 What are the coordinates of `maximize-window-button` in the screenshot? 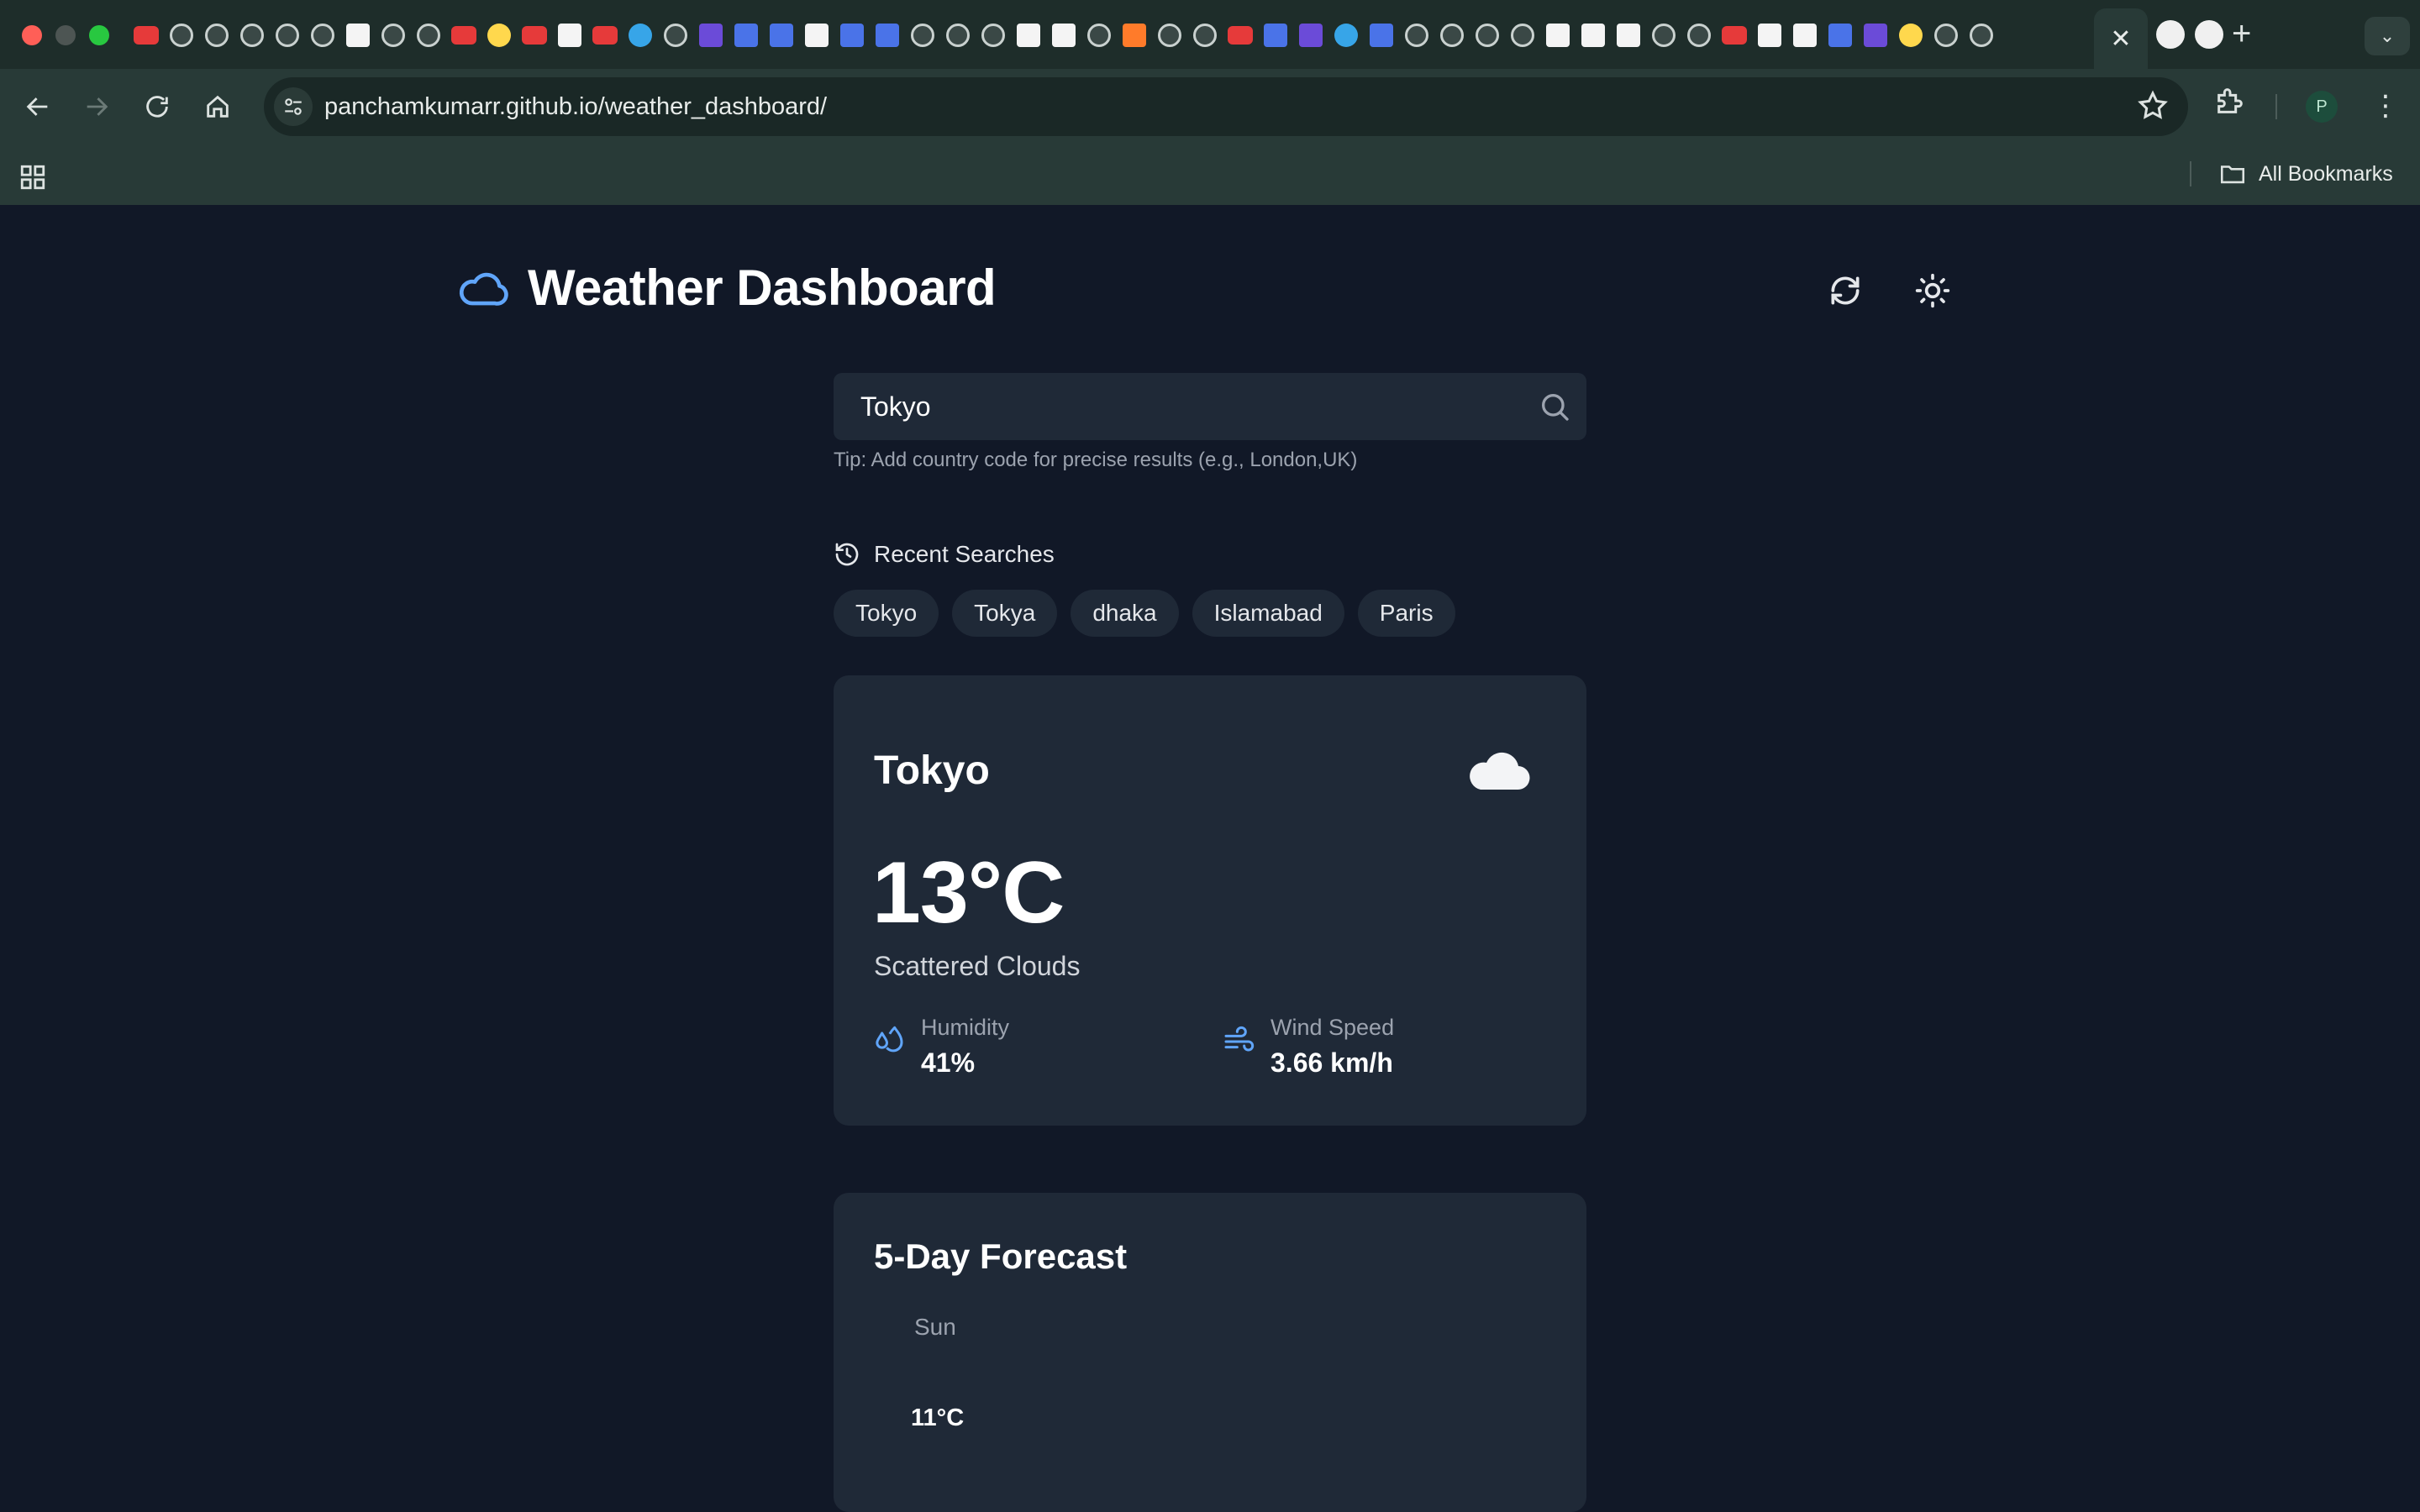 It's located at (99, 35).